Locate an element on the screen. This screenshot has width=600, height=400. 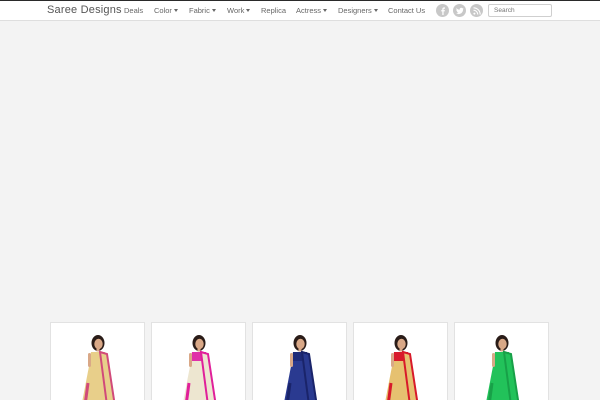
nav-color: Color is located at coordinates (166, 10).